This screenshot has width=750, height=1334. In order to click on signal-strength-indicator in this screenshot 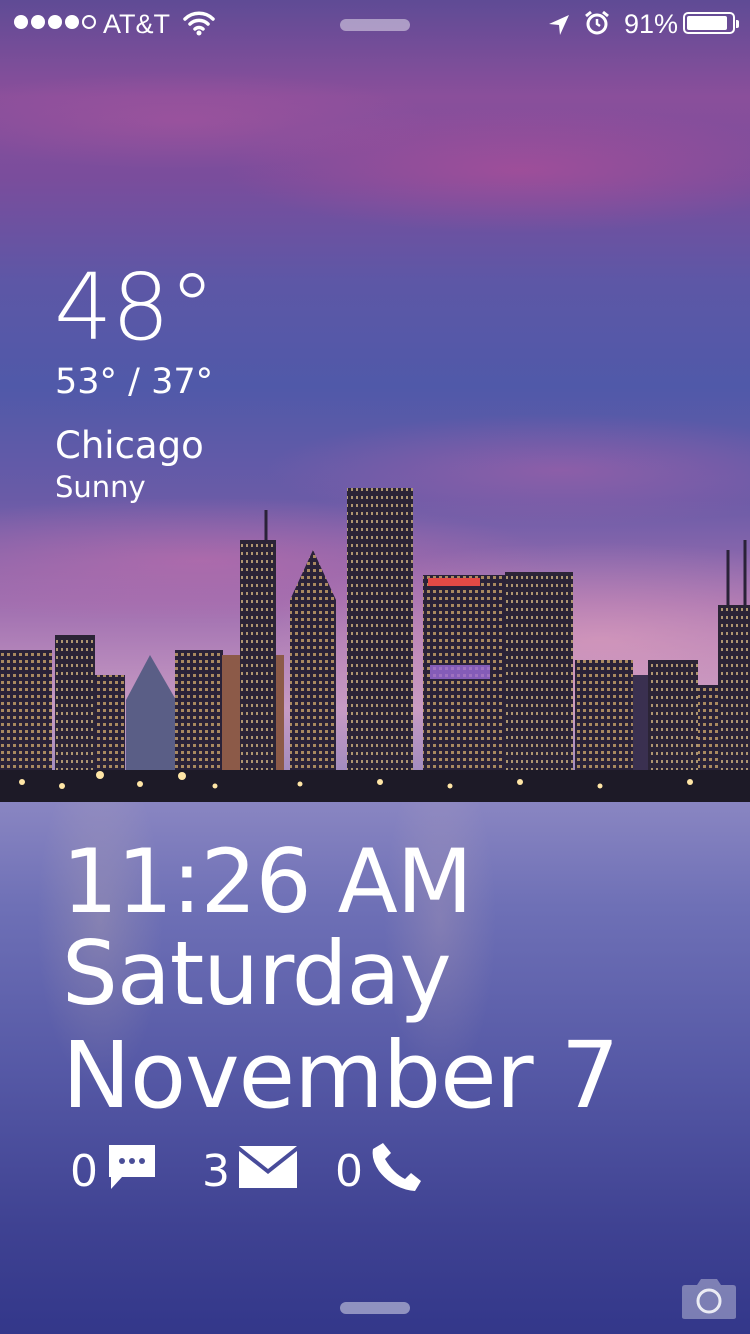, I will do `click(56, 30)`.